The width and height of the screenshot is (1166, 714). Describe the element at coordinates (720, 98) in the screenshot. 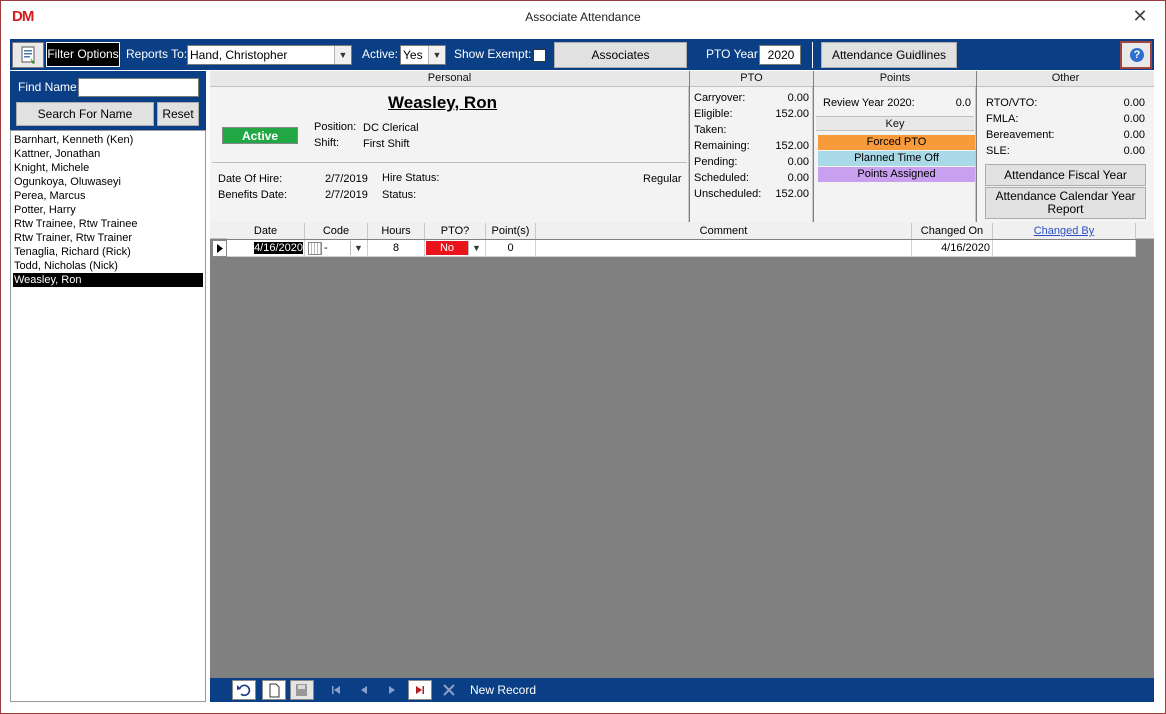

I see `pto-row-label: Carryover:` at that location.